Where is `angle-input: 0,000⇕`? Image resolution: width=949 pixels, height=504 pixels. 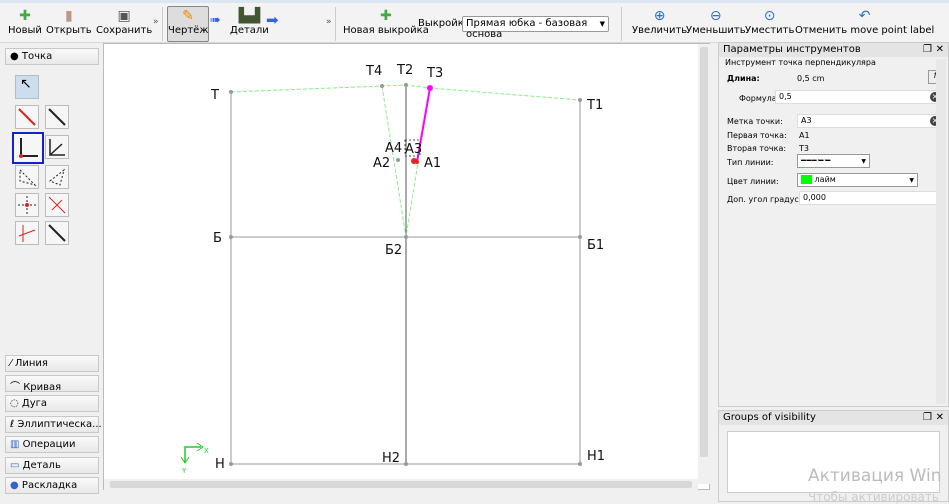 angle-input: 0,000⇕ is located at coordinates (872, 198).